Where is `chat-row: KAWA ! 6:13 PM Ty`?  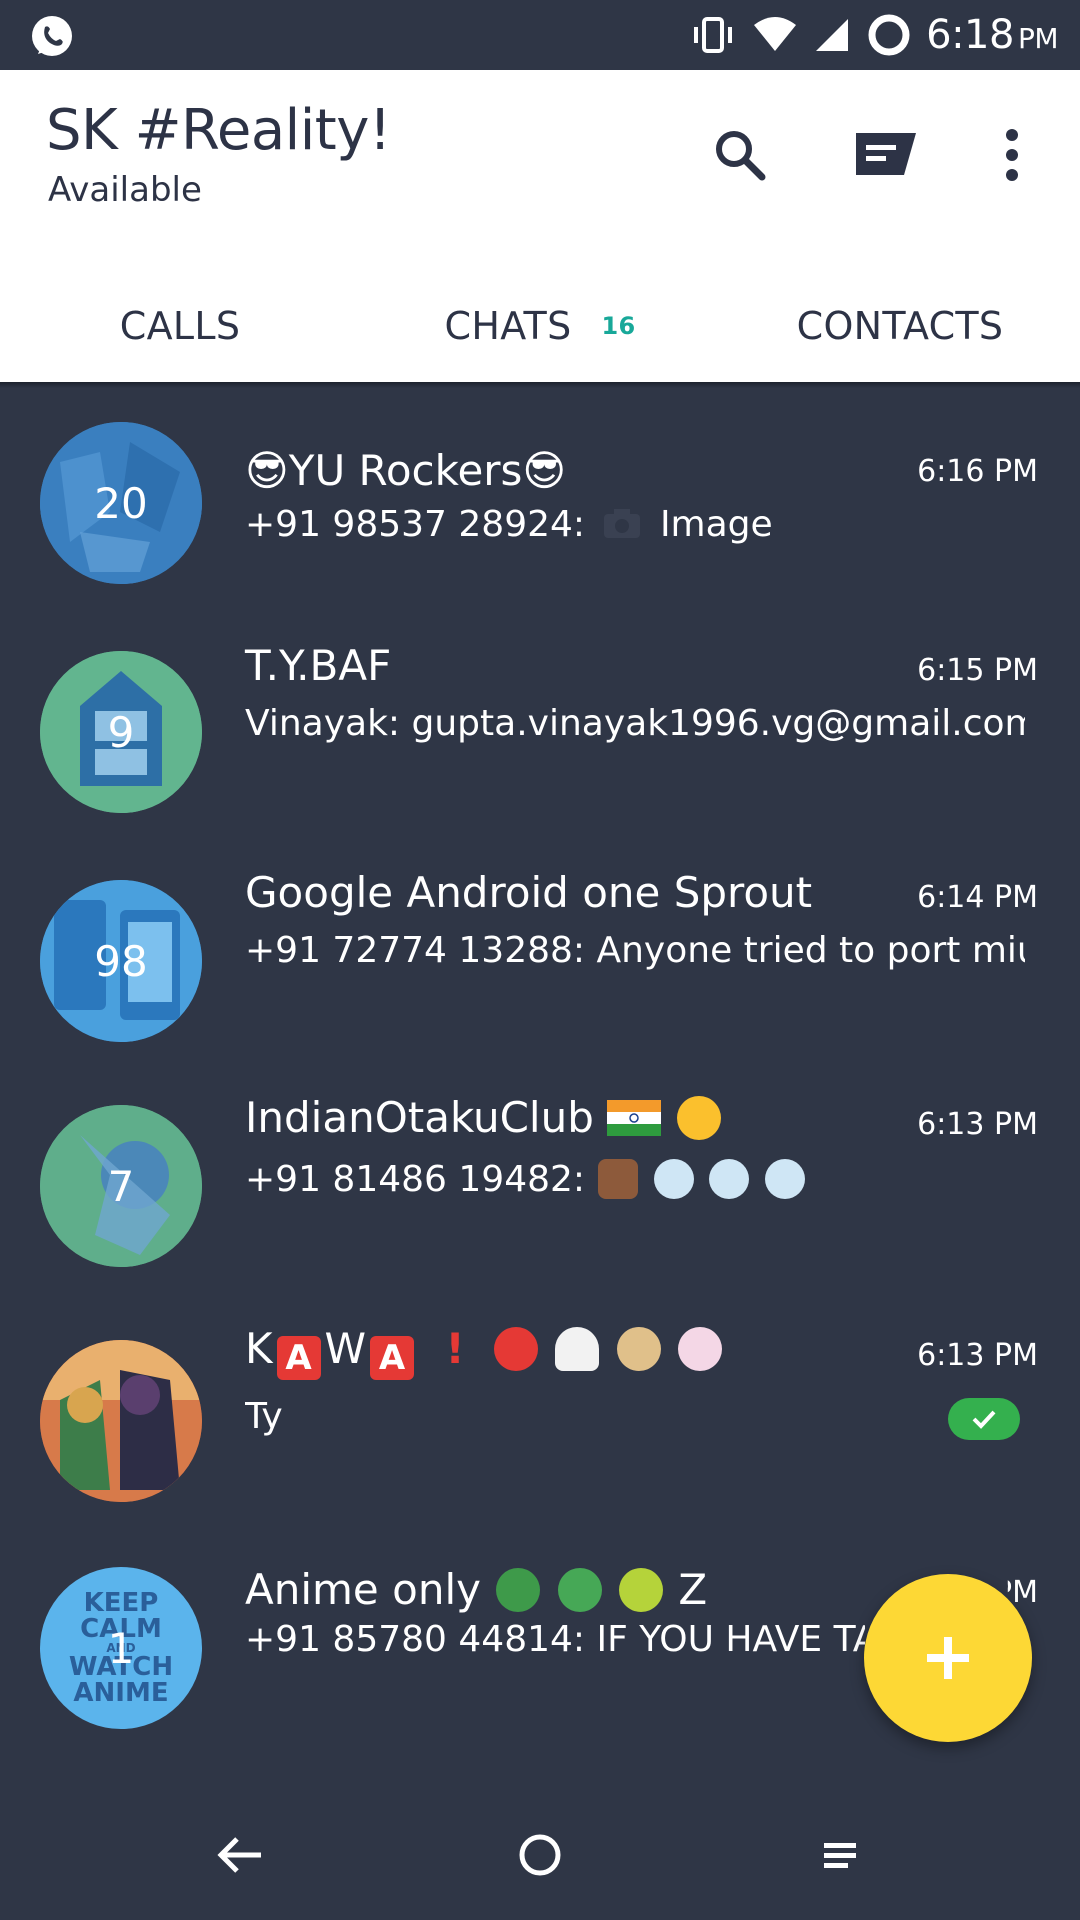 chat-row: KAWA ! 6:13 PM Ty is located at coordinates (540, 1420).